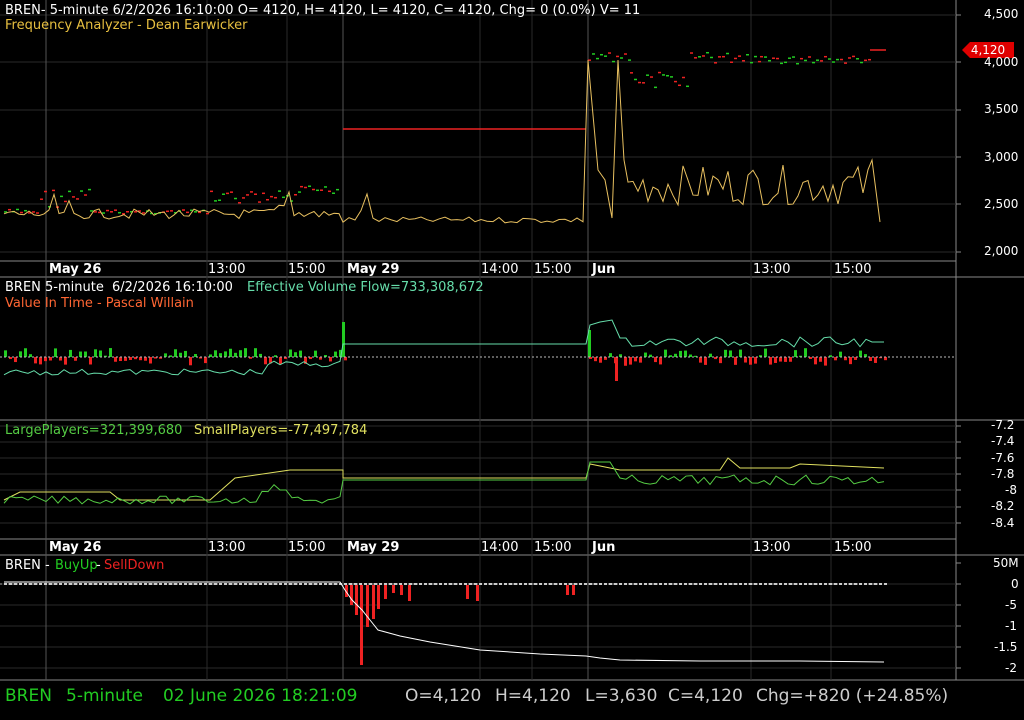  I want to click on players-axis-label: -8.2, so click(1003, 506).